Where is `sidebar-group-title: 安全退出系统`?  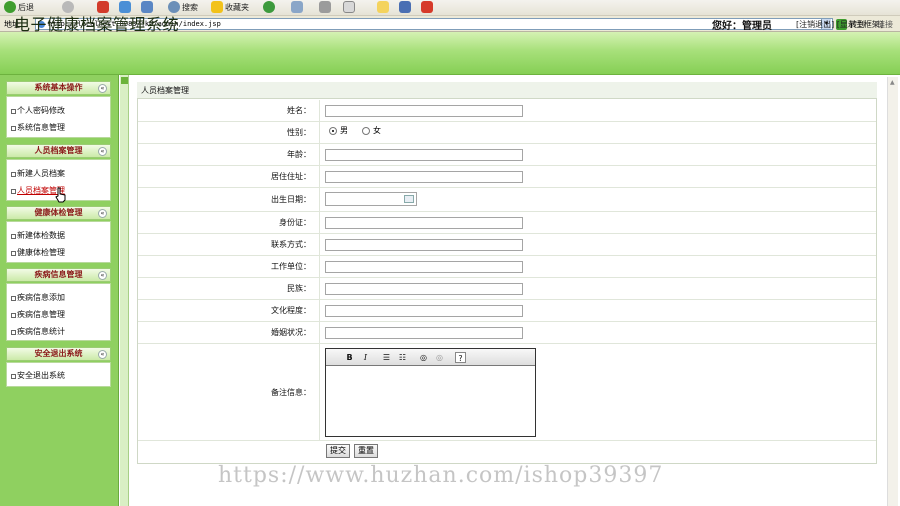
sidebar-group-title: 安全退出系统 is located at coordinates (58, 353).